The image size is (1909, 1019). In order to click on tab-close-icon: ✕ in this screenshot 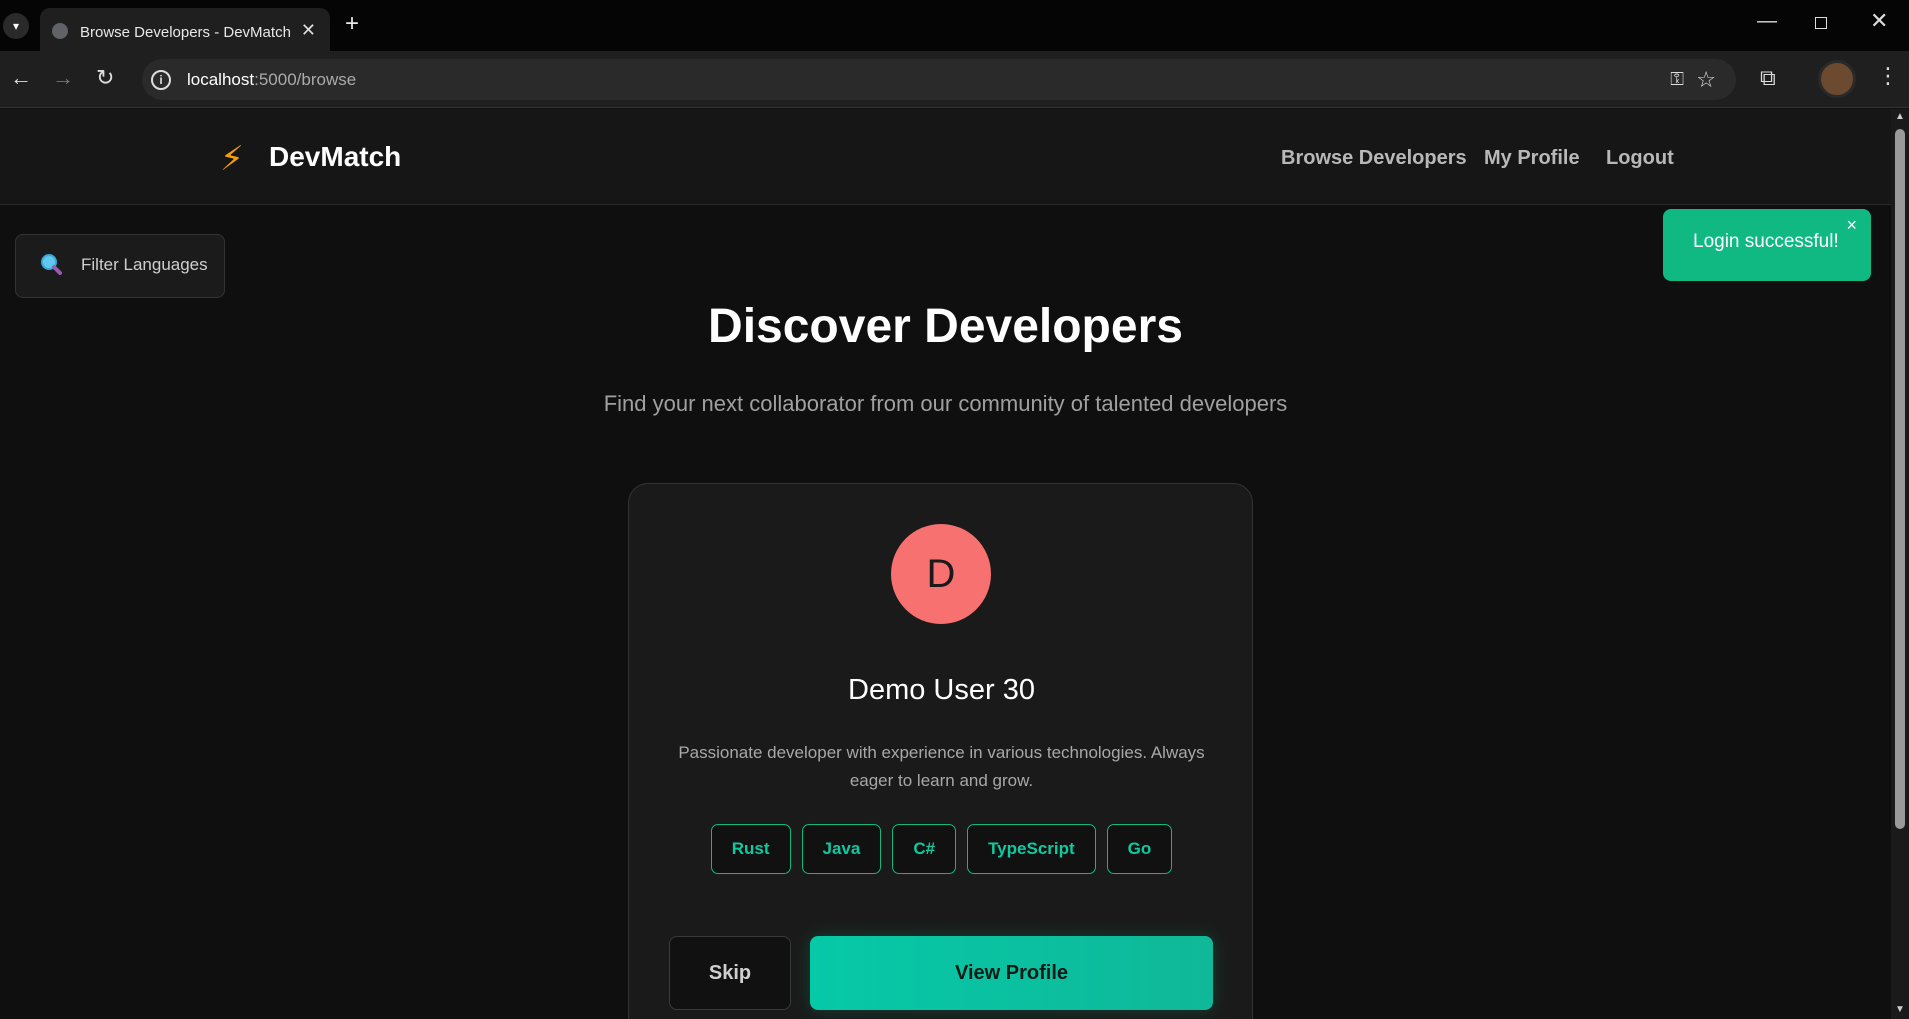, I will do `click(308, 30)`.